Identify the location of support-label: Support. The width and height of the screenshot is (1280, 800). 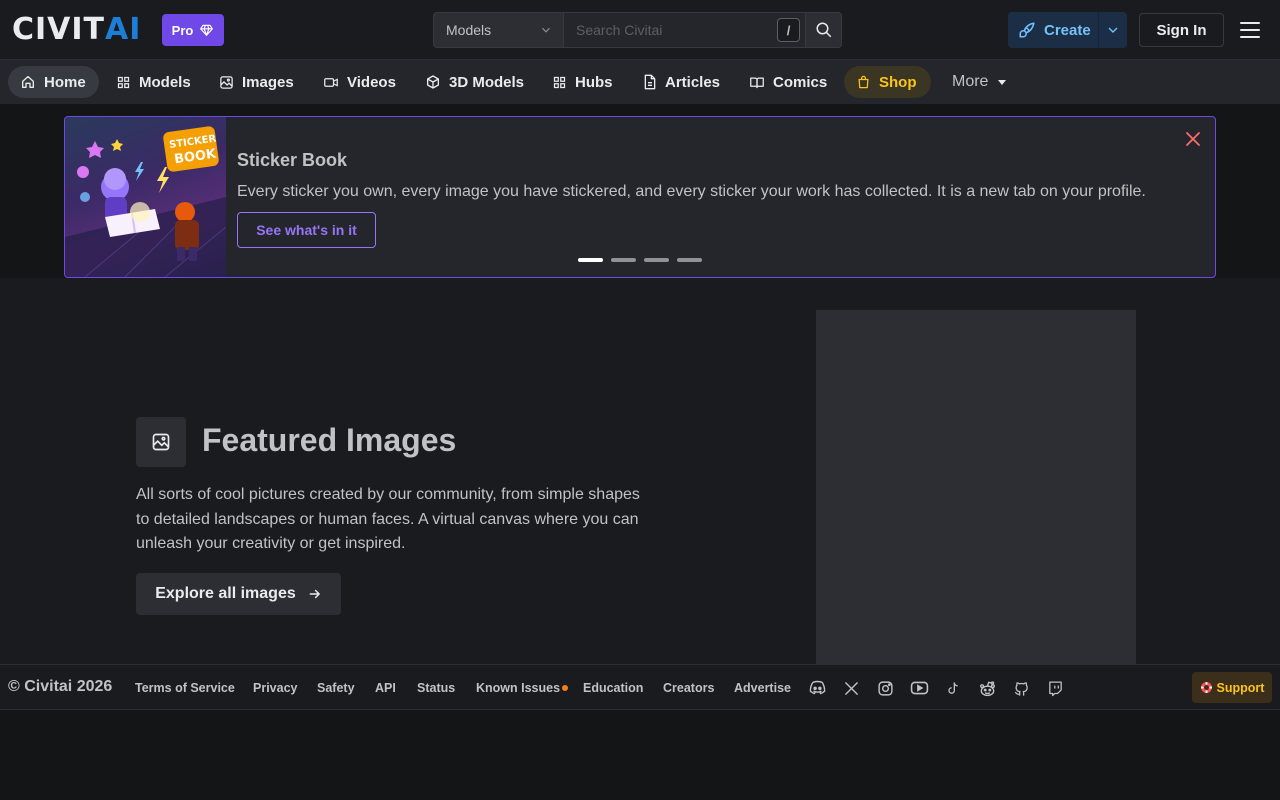
(1240, 687).